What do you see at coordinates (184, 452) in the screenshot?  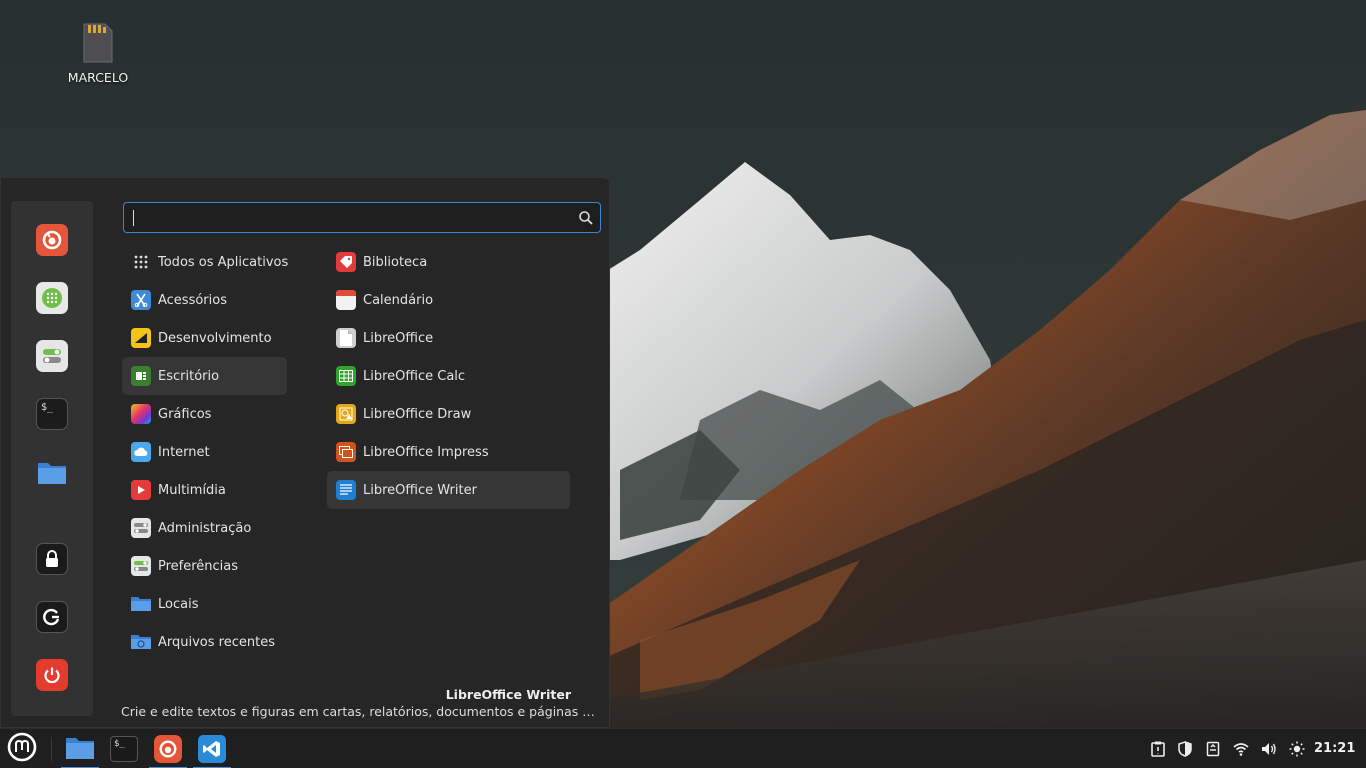 I see `category-label: Internet` at bounding box center [184, 452].